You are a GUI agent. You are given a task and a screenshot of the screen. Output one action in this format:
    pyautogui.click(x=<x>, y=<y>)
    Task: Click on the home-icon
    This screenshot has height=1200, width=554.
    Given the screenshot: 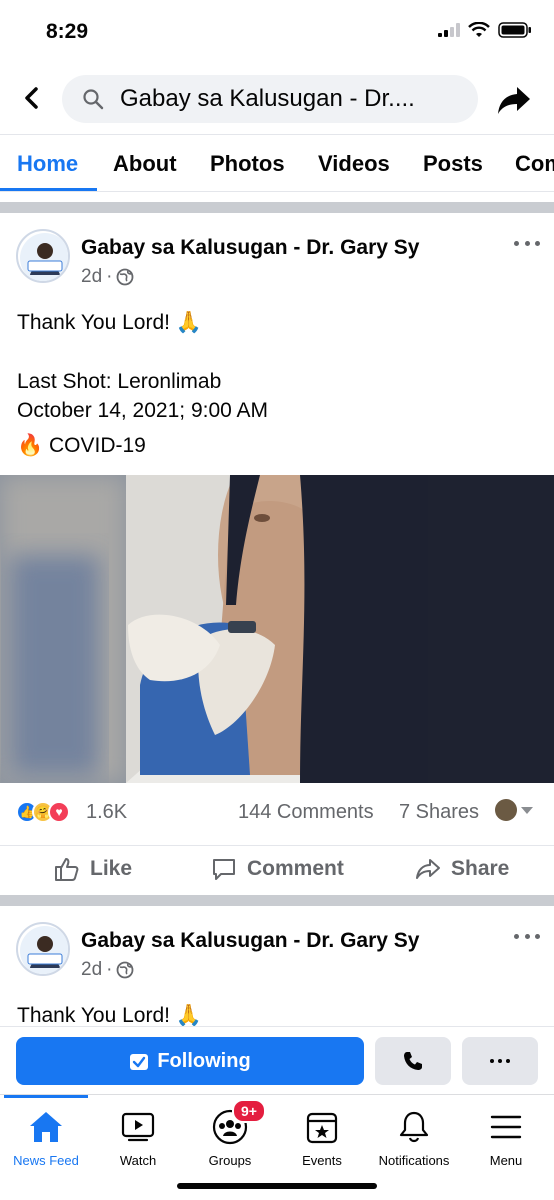 What is the action you would take?
    pyautogui.click(x=46, y=1127)
    